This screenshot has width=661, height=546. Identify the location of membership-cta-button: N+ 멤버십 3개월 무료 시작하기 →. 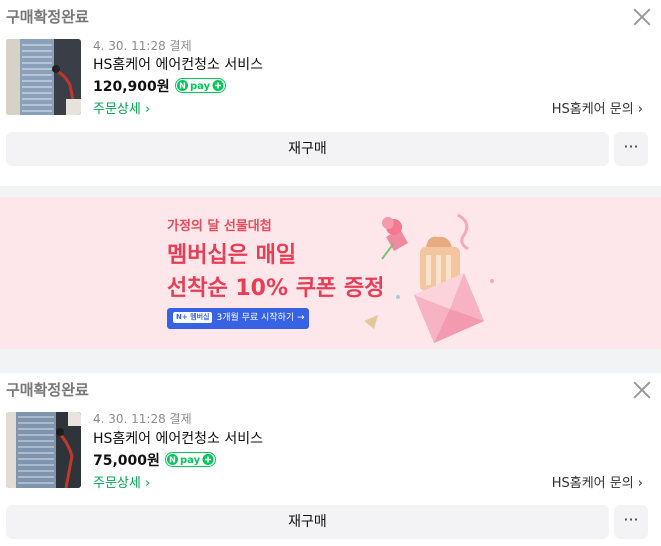
(238, 318).